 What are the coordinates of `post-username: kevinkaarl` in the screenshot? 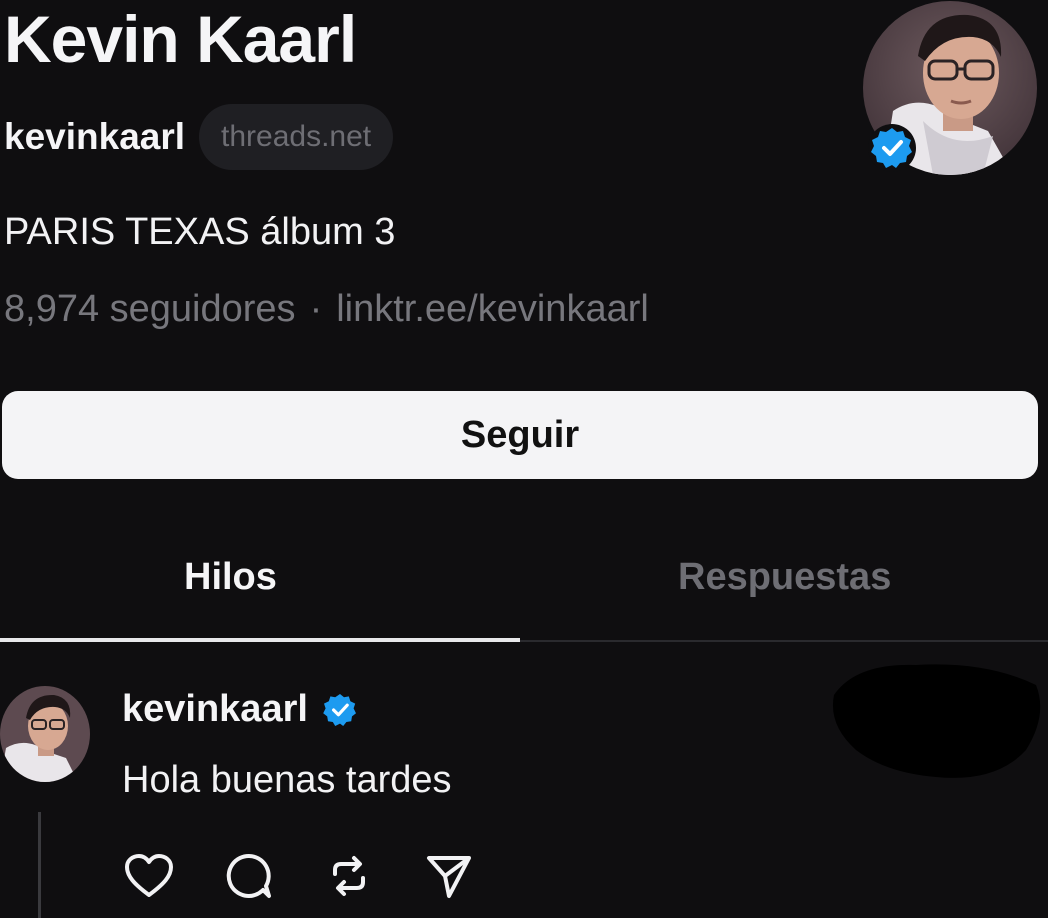 It's located at (215, 709).